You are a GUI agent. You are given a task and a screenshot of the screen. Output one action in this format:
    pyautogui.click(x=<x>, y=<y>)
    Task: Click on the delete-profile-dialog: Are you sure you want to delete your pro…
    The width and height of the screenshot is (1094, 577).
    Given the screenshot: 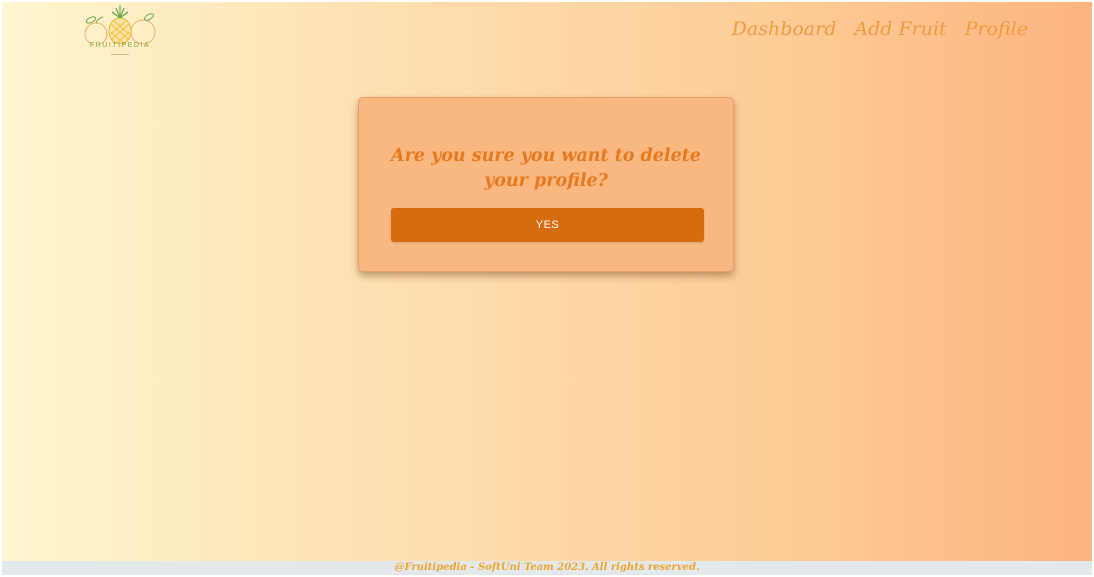 What is the action you would take?
    pyautogui.click(x=546, y=184)
    